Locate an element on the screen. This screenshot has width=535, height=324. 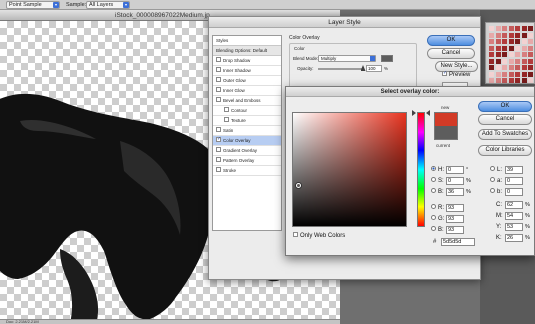
style-item: Inner Shadow is located at coordinates (247, 71).